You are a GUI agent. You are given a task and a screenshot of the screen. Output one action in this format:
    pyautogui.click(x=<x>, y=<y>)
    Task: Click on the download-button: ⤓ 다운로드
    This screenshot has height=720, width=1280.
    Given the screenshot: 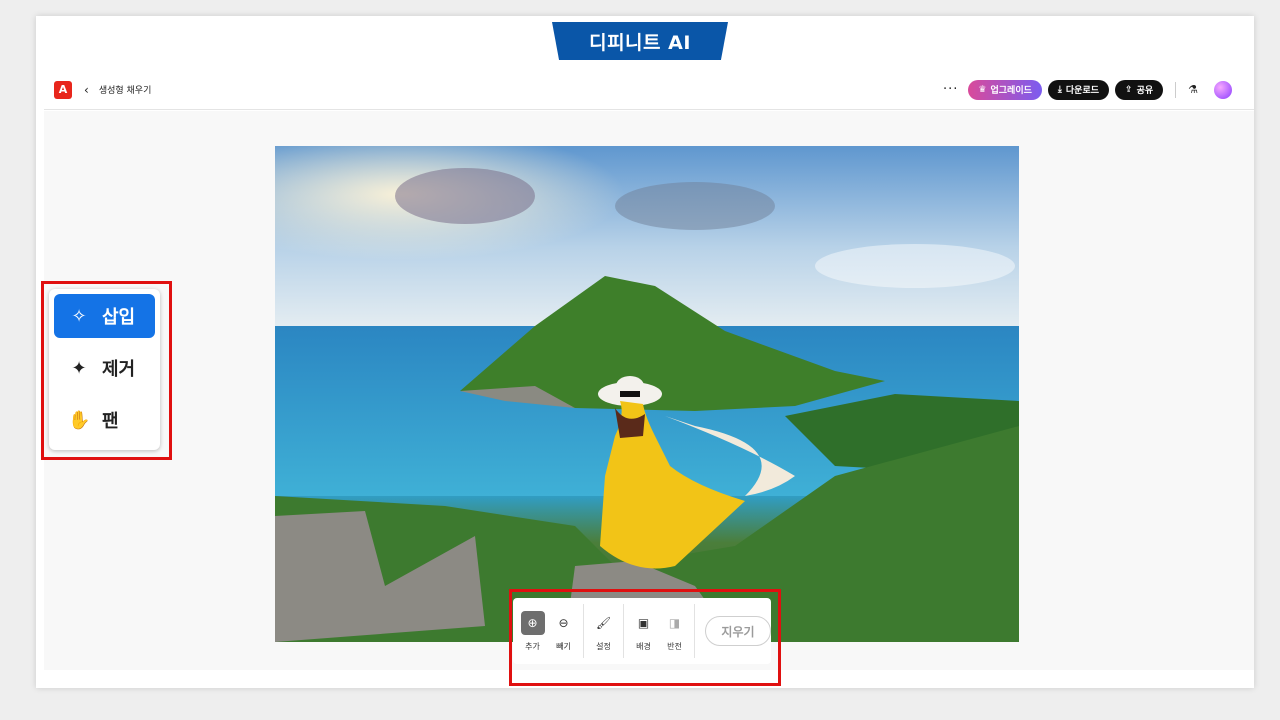 What is the action you would take?
    pyautogui.click(x=1078, y=89)
    